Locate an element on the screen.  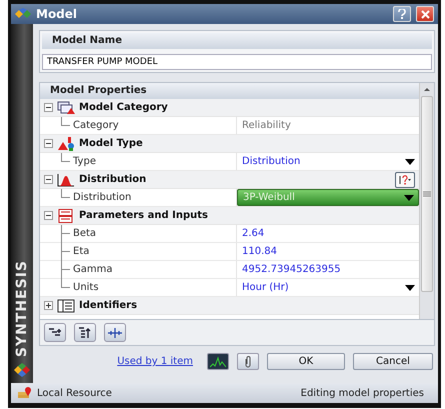
shapes-icon is located at coordinates (66, 143).